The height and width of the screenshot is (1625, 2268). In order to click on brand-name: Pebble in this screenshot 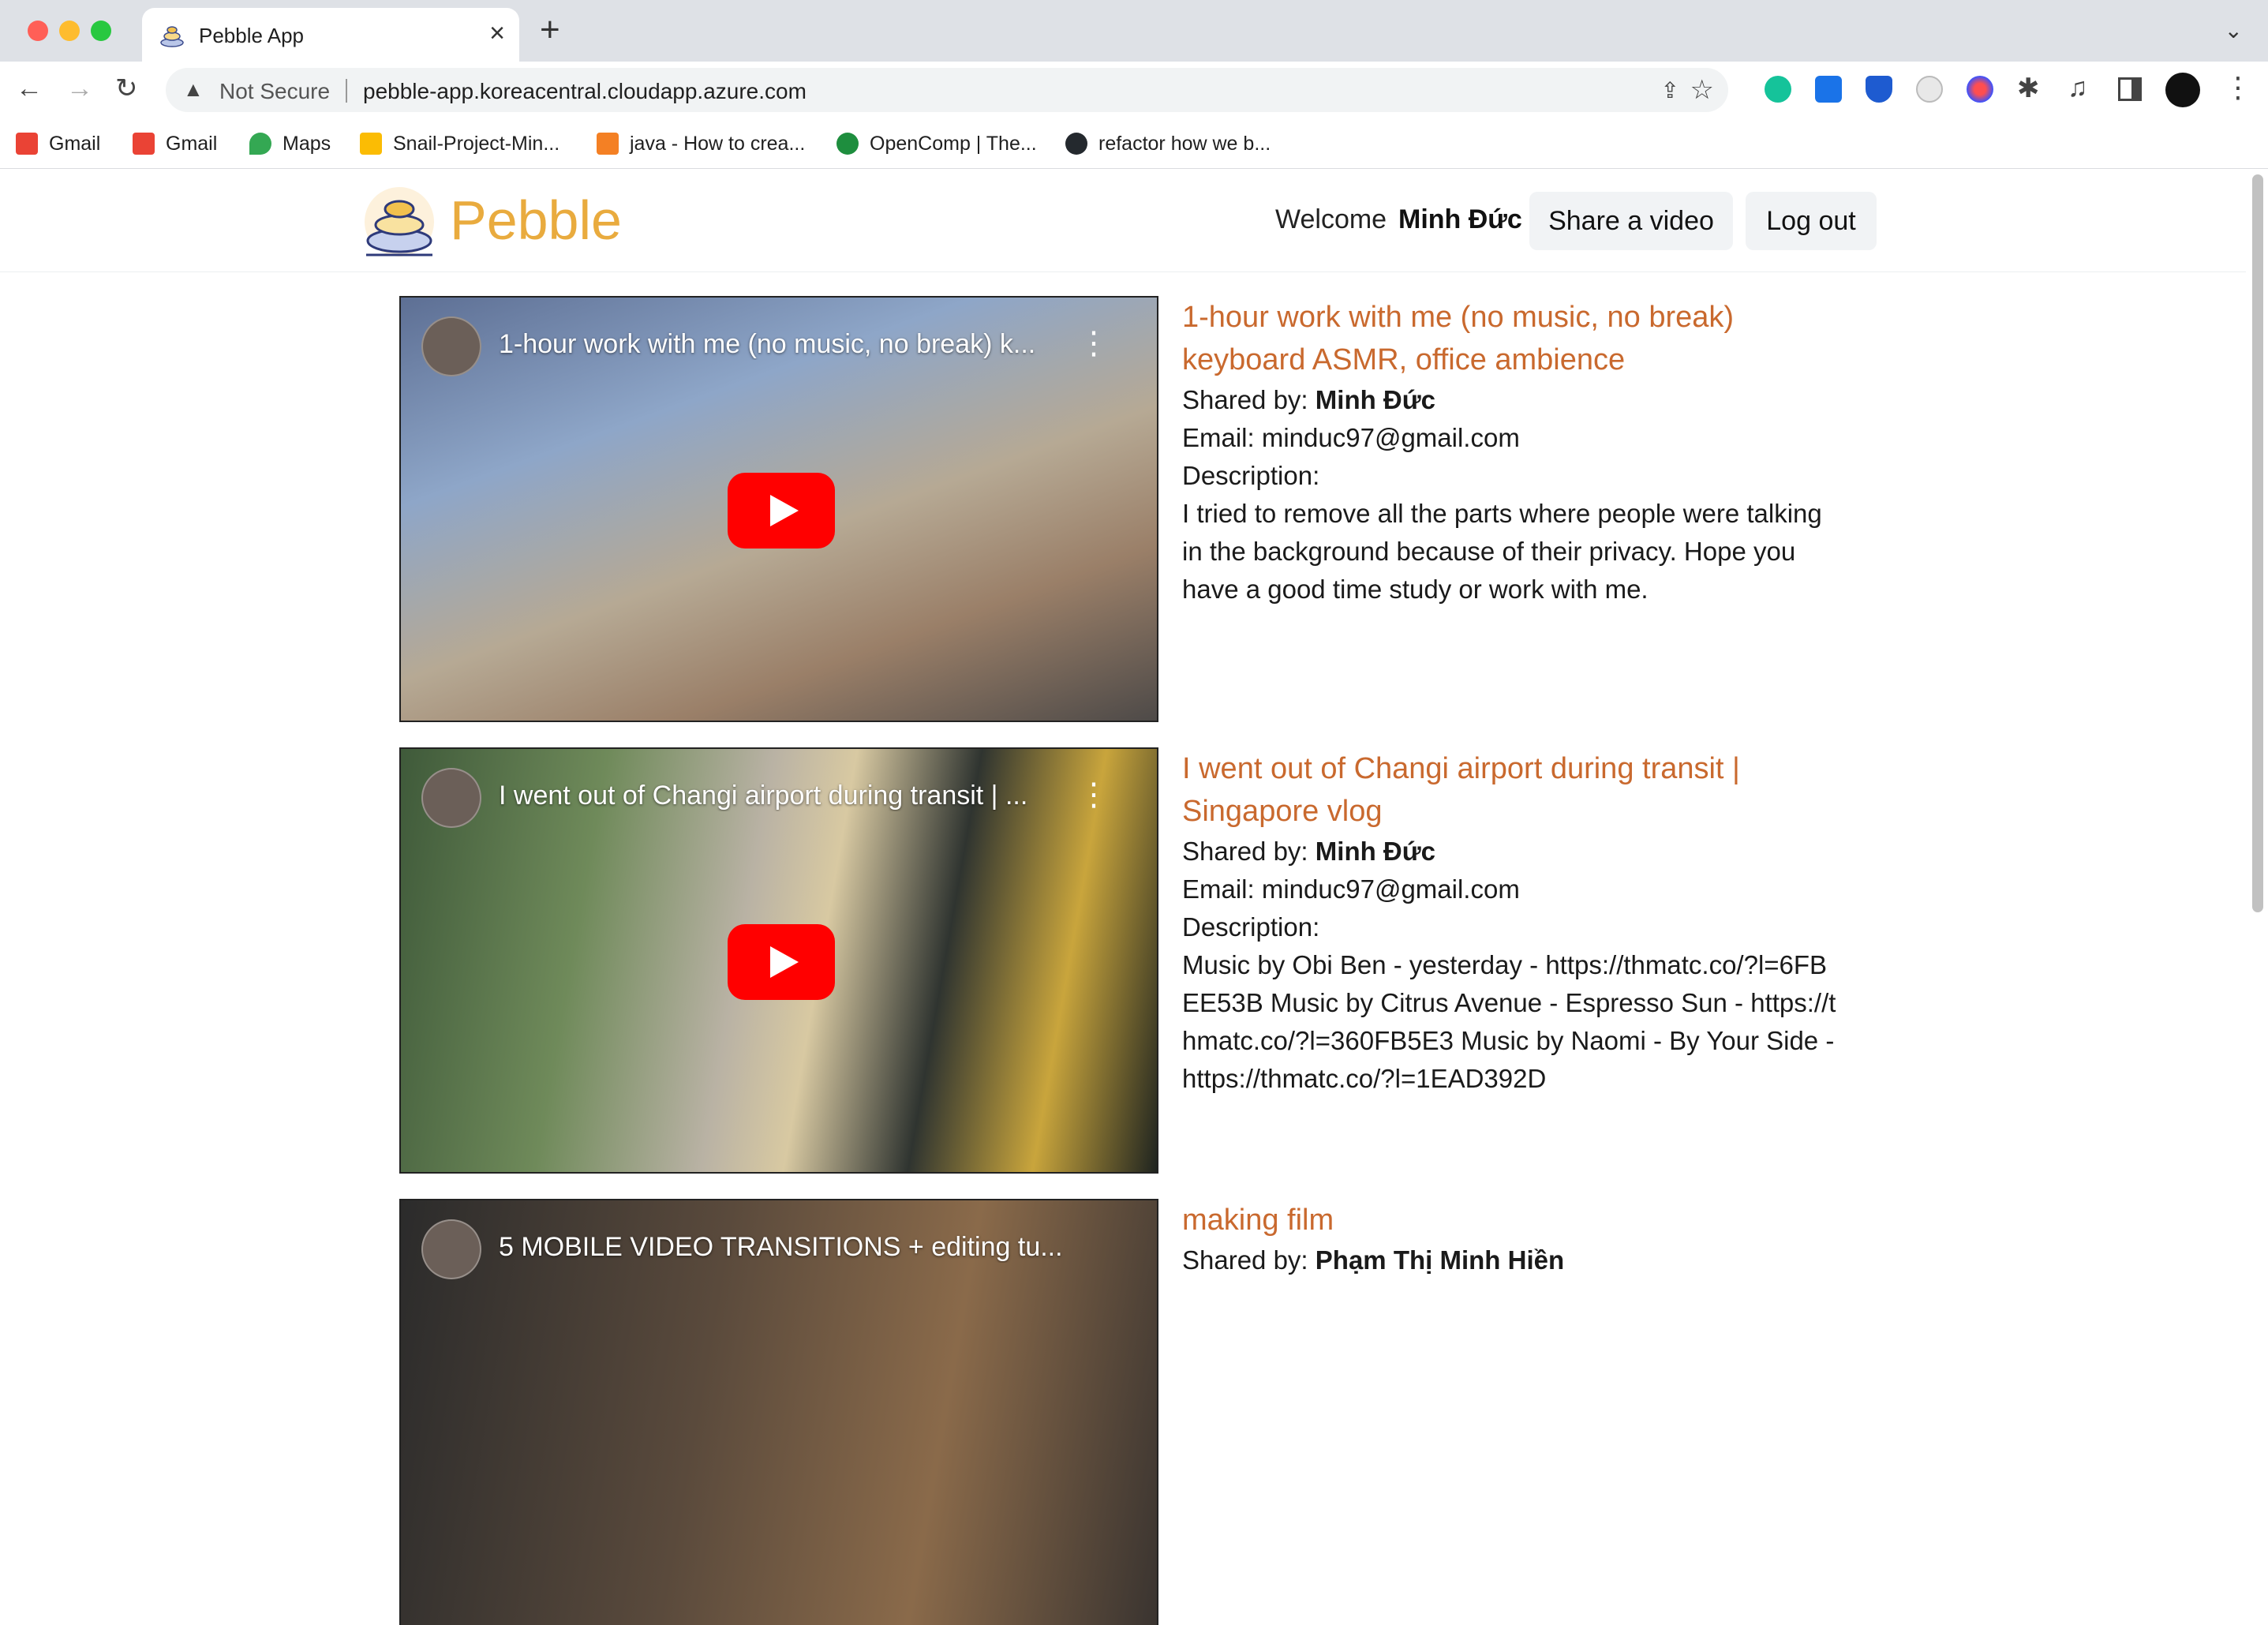, I will do `click(536, 220)`.